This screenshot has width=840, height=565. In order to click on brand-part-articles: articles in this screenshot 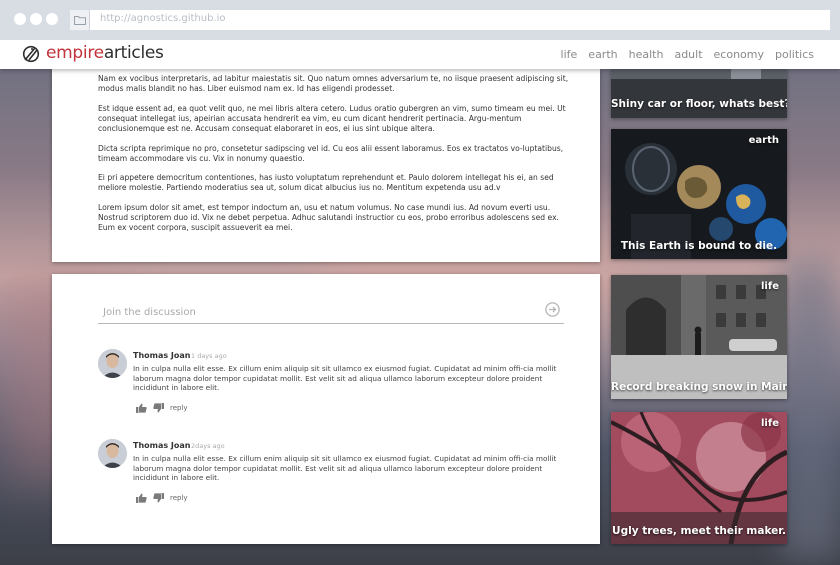, I will do `click(133, 53)`.